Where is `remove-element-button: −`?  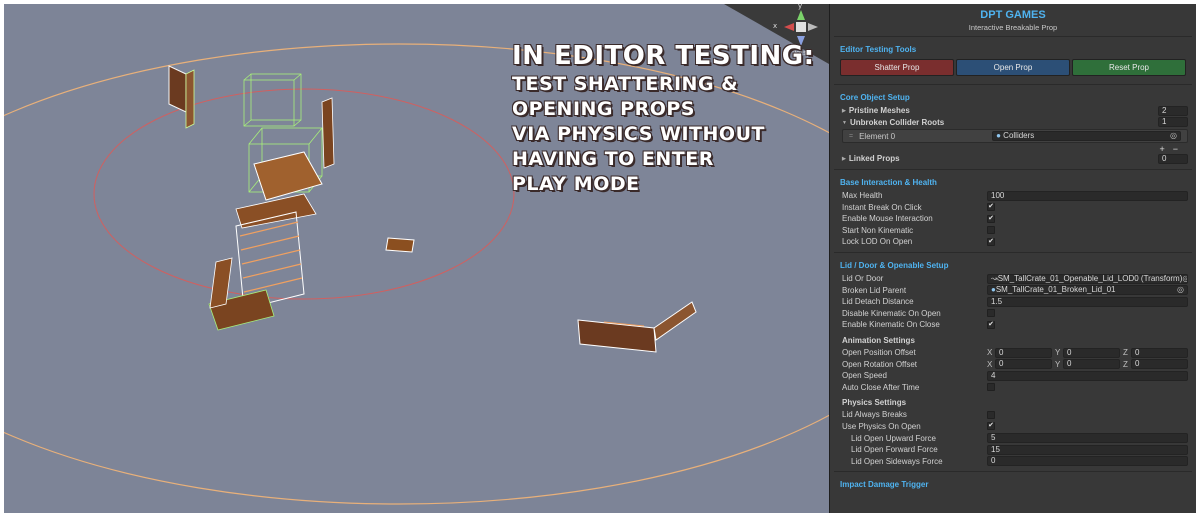 remove-element-button: − is located at coordinates (1175, 149).